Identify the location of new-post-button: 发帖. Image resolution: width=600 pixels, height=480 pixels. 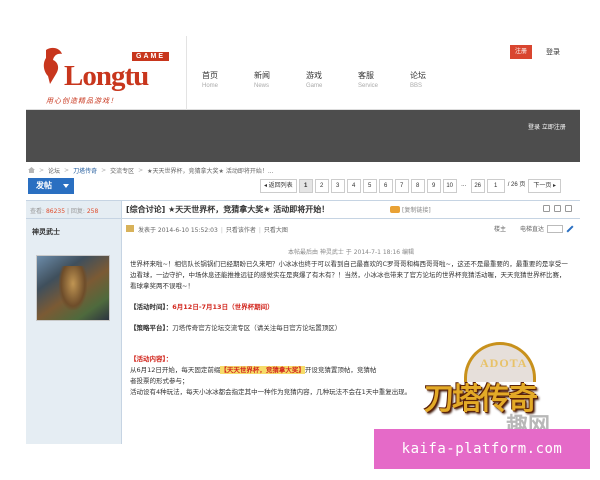
(51, 186).